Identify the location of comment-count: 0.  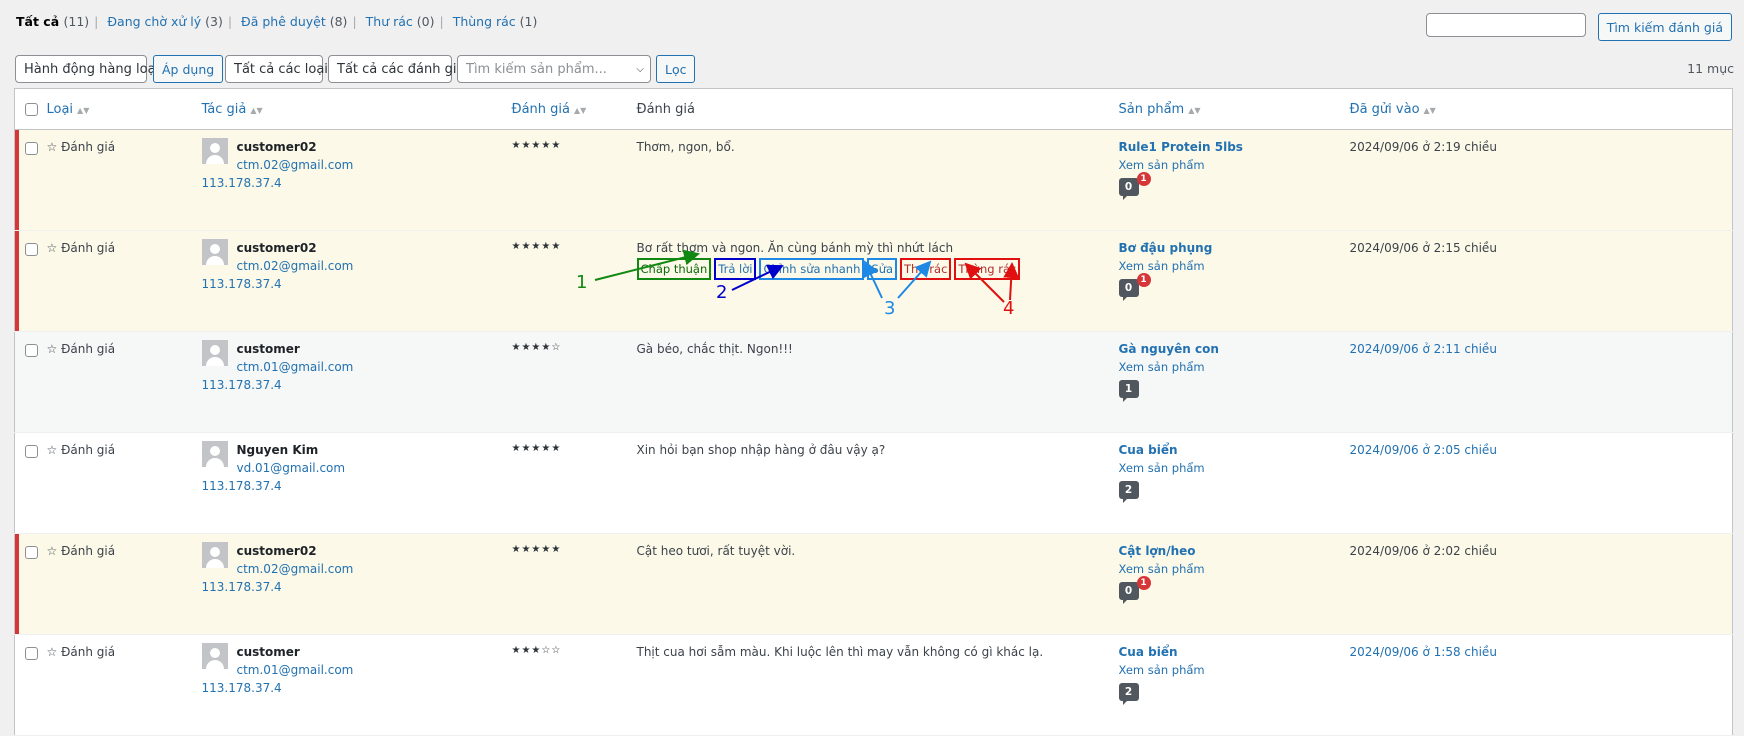
(1128, 591).